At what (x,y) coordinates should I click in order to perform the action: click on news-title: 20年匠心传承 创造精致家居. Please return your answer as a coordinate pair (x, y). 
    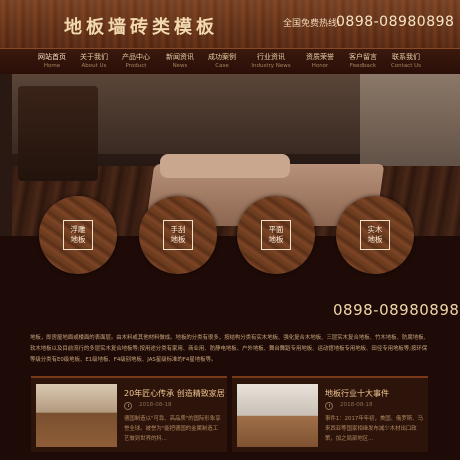
    Looking at the image, I should click on (174, 393).